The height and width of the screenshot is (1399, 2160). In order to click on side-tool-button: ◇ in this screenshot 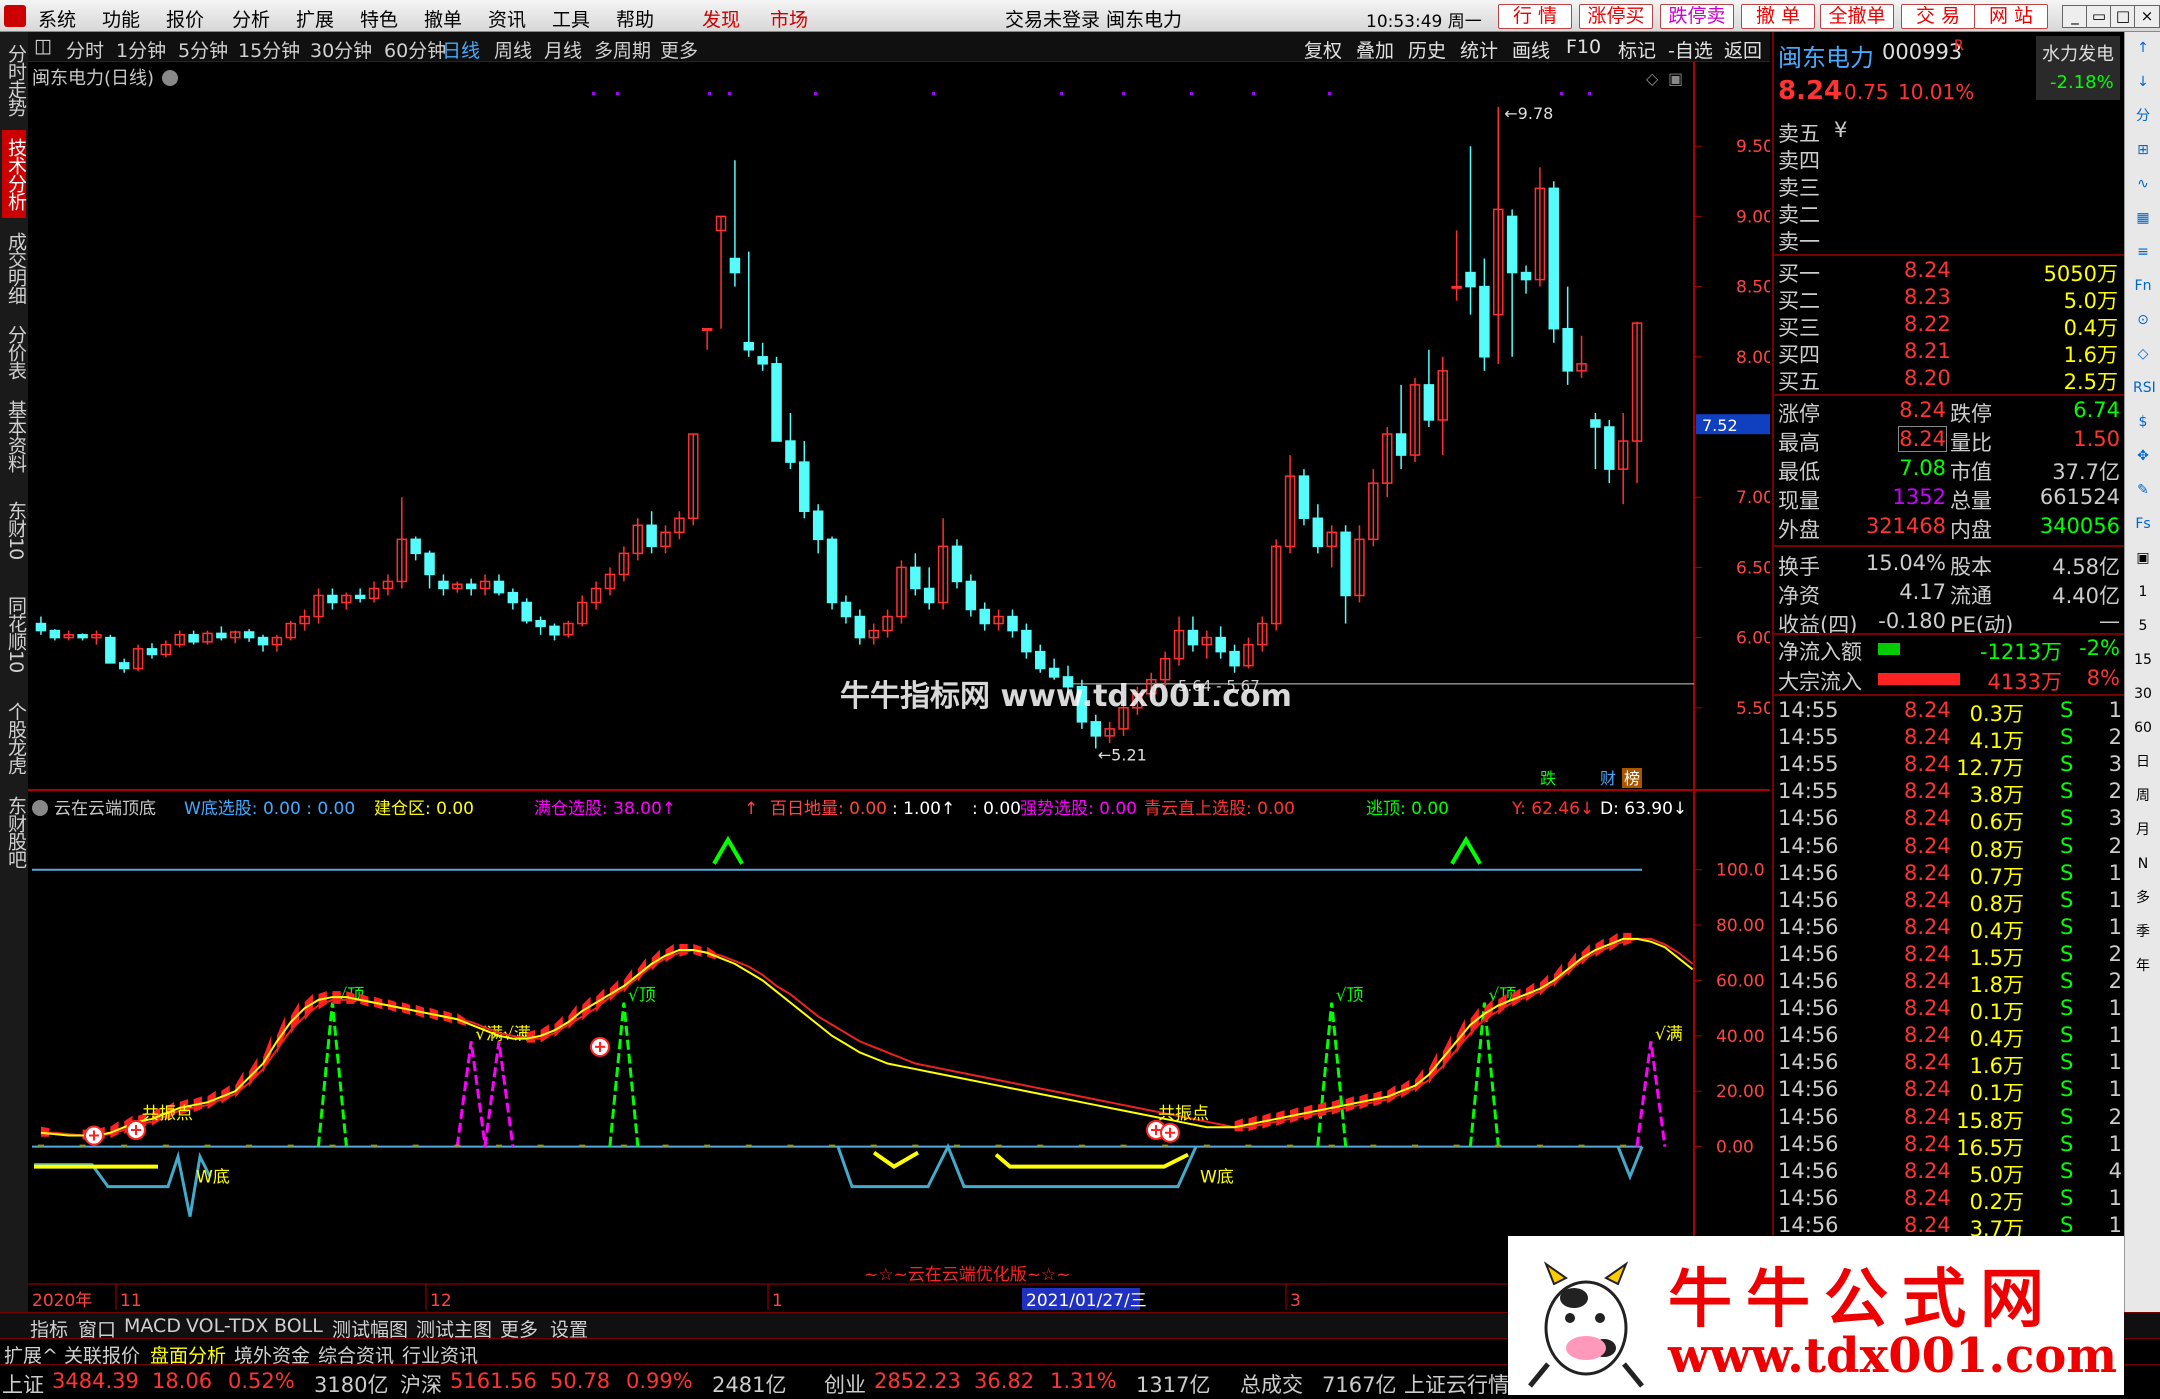, I will do `click(2143, 354)`.